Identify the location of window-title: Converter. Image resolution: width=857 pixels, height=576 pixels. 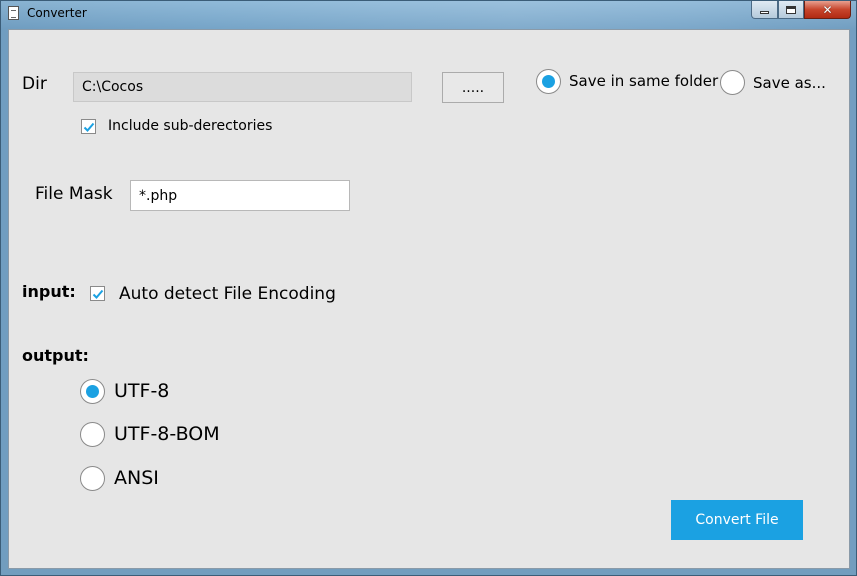
(57, 13).